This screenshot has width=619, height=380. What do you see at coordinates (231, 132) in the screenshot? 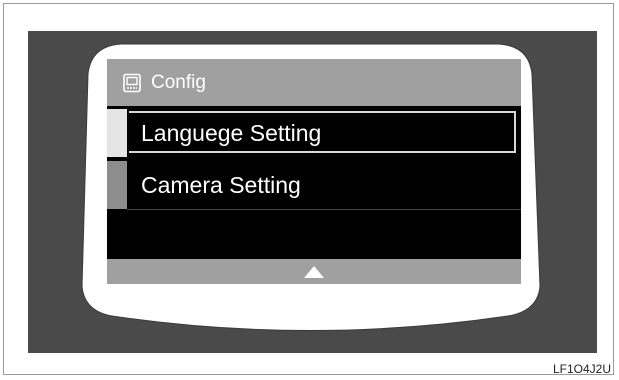
I see `menu-item-label: Languege Setting` at bounding box center [231, 132].